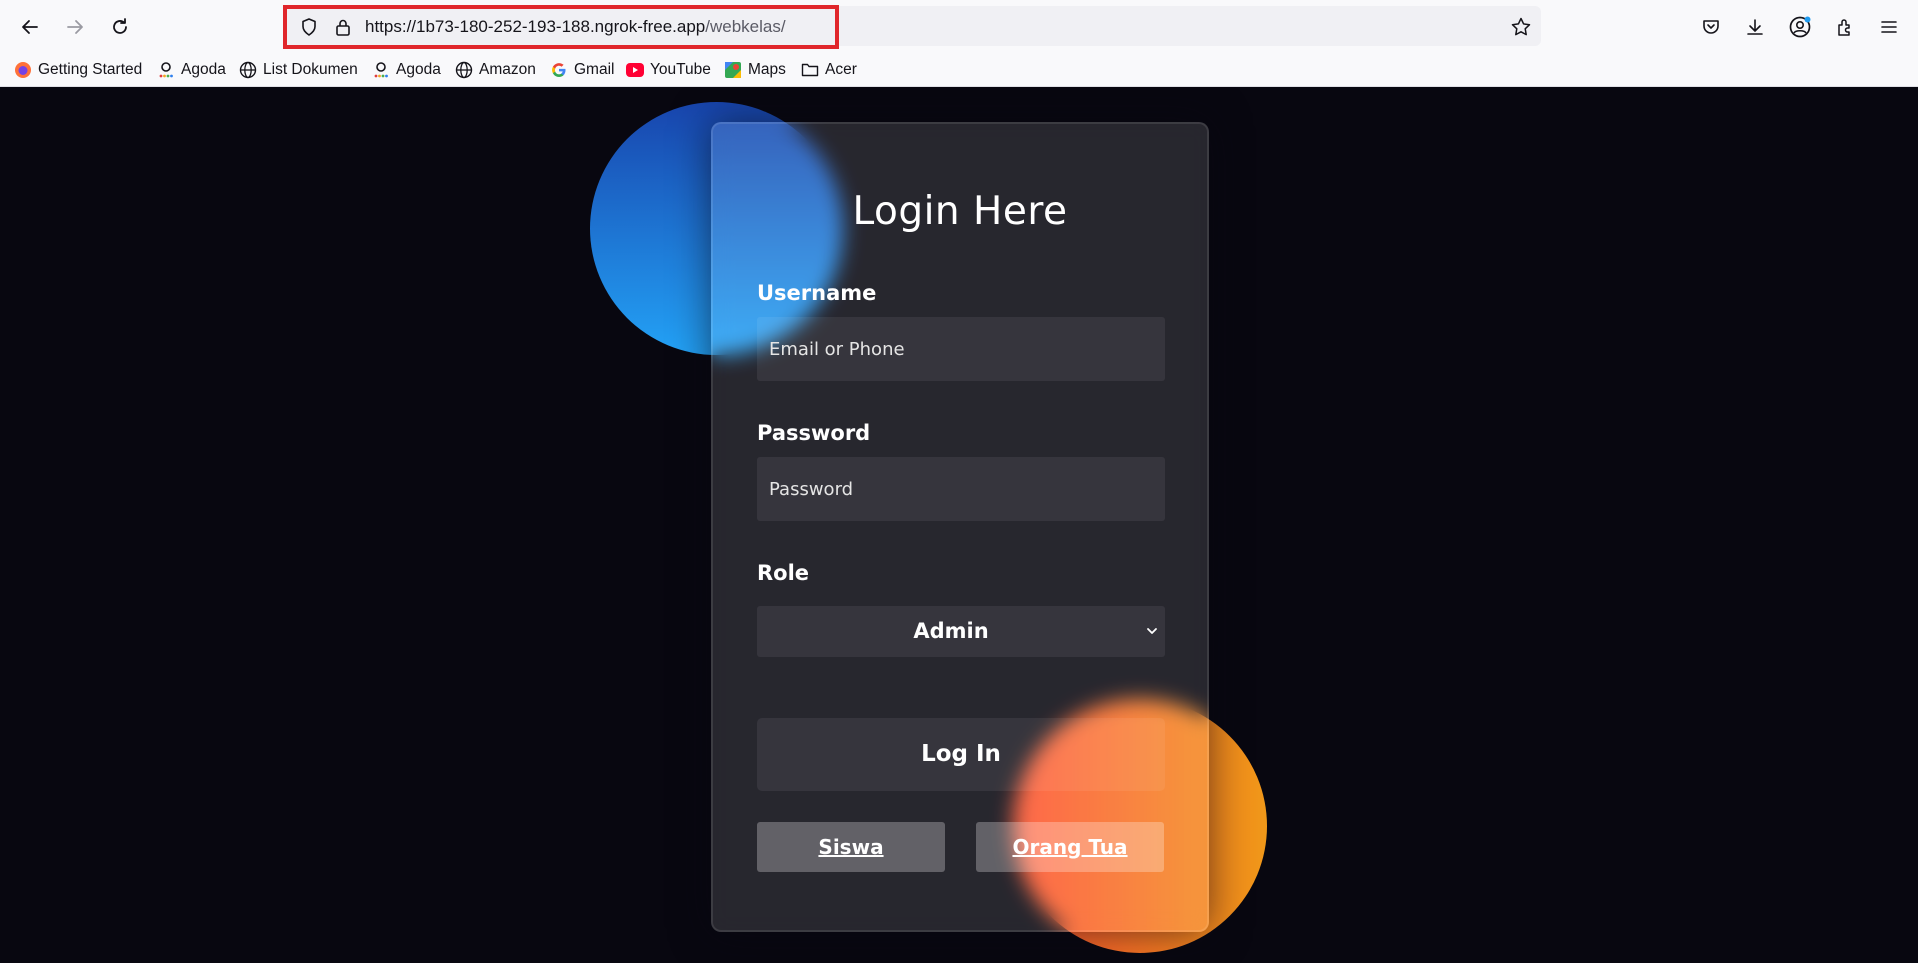 The image size is (1918, 963). I want to click on bookmark-gmail: Gmail, so click(582, 70).